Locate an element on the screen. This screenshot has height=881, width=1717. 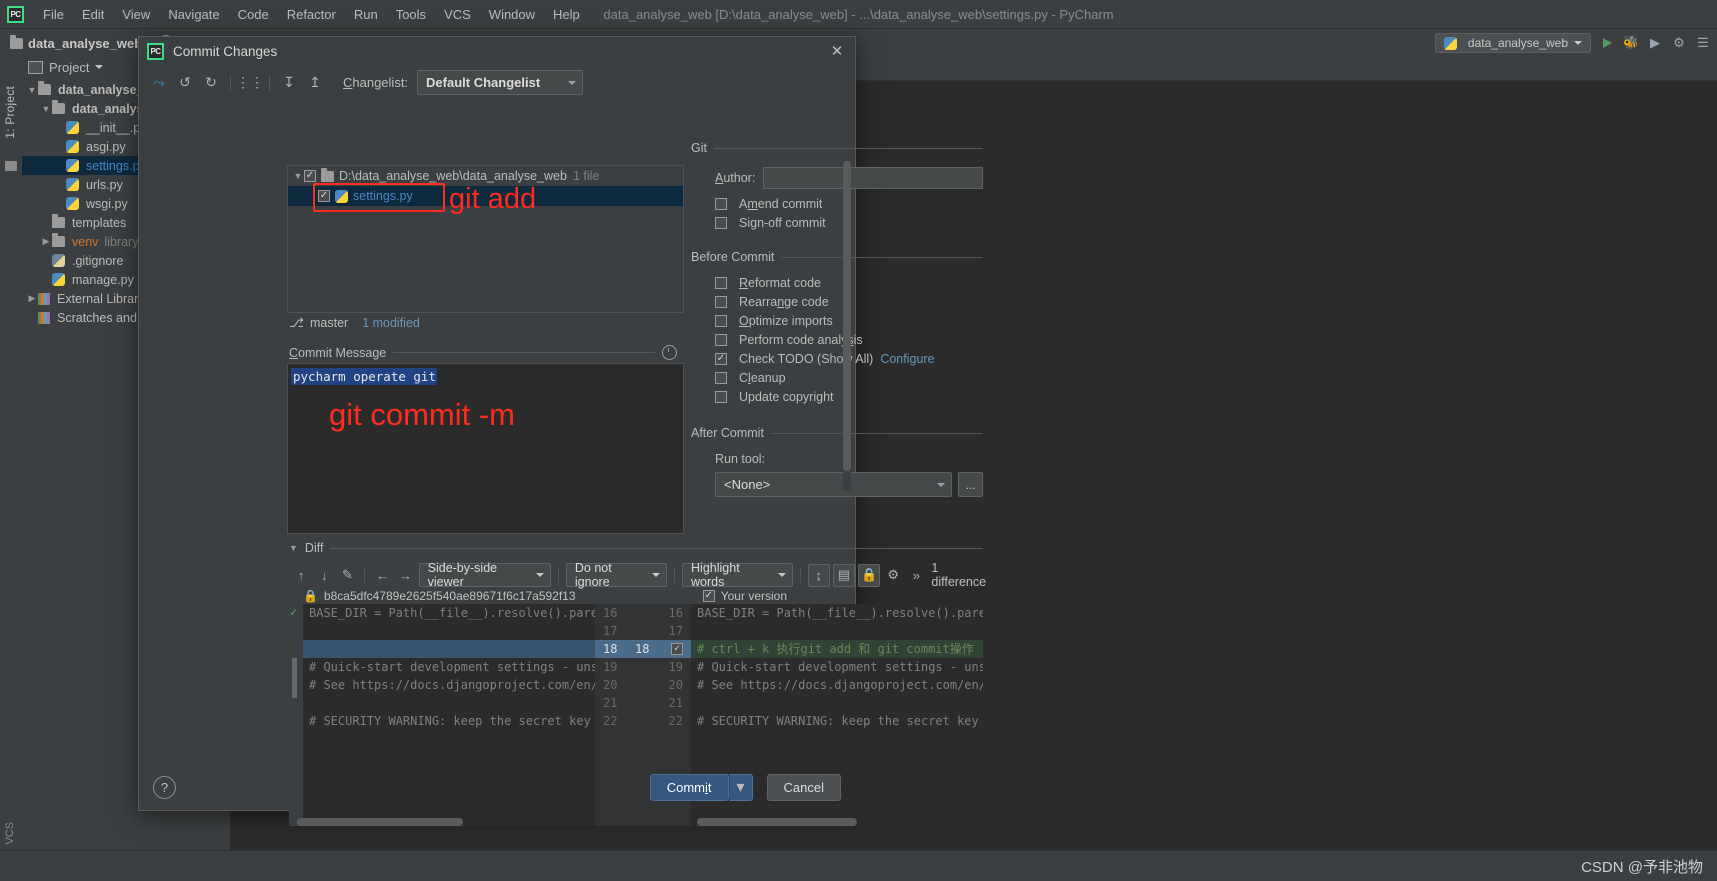
next-difference-icon: ↓ is located at coordinates (324, 575).